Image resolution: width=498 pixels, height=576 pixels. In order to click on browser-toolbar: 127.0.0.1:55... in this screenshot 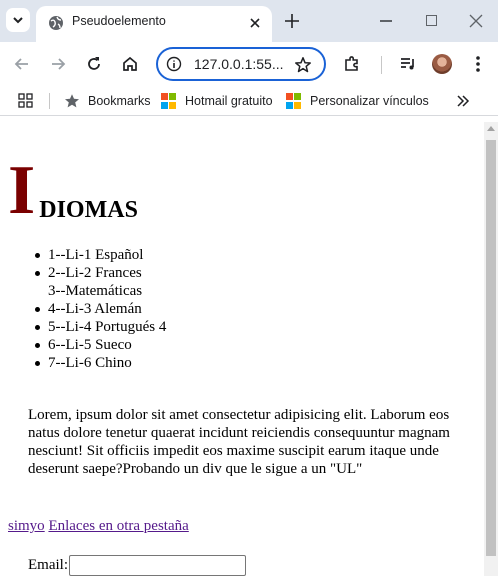, I will do `click(249, 64)`.